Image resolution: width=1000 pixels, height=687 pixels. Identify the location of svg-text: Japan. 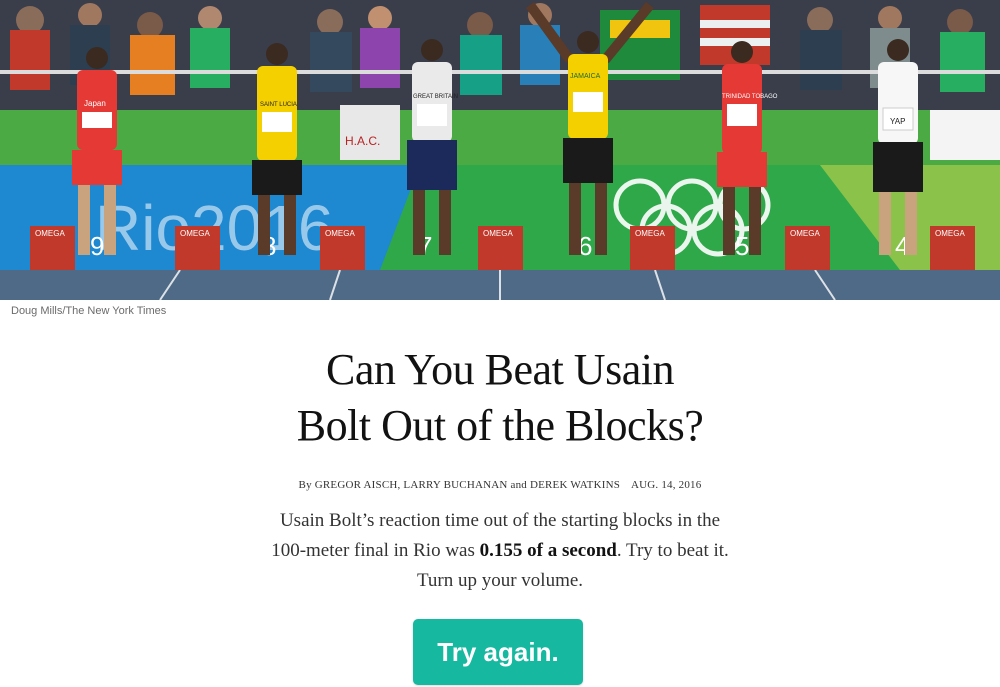
(95, 103).